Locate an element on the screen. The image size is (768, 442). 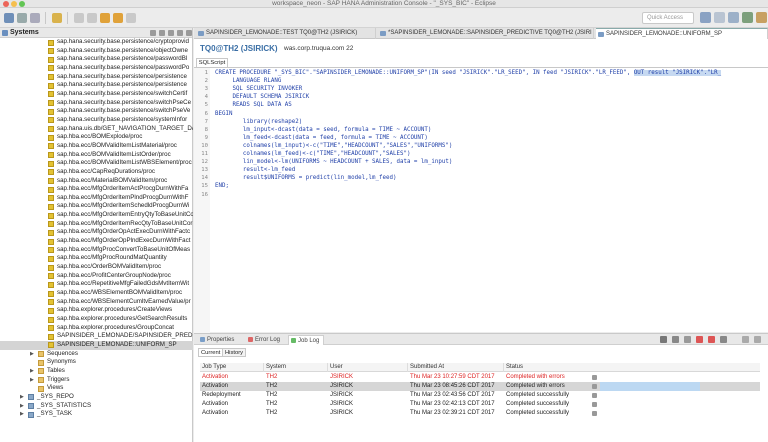
collapse-icon is located at coordinates (162, 33).